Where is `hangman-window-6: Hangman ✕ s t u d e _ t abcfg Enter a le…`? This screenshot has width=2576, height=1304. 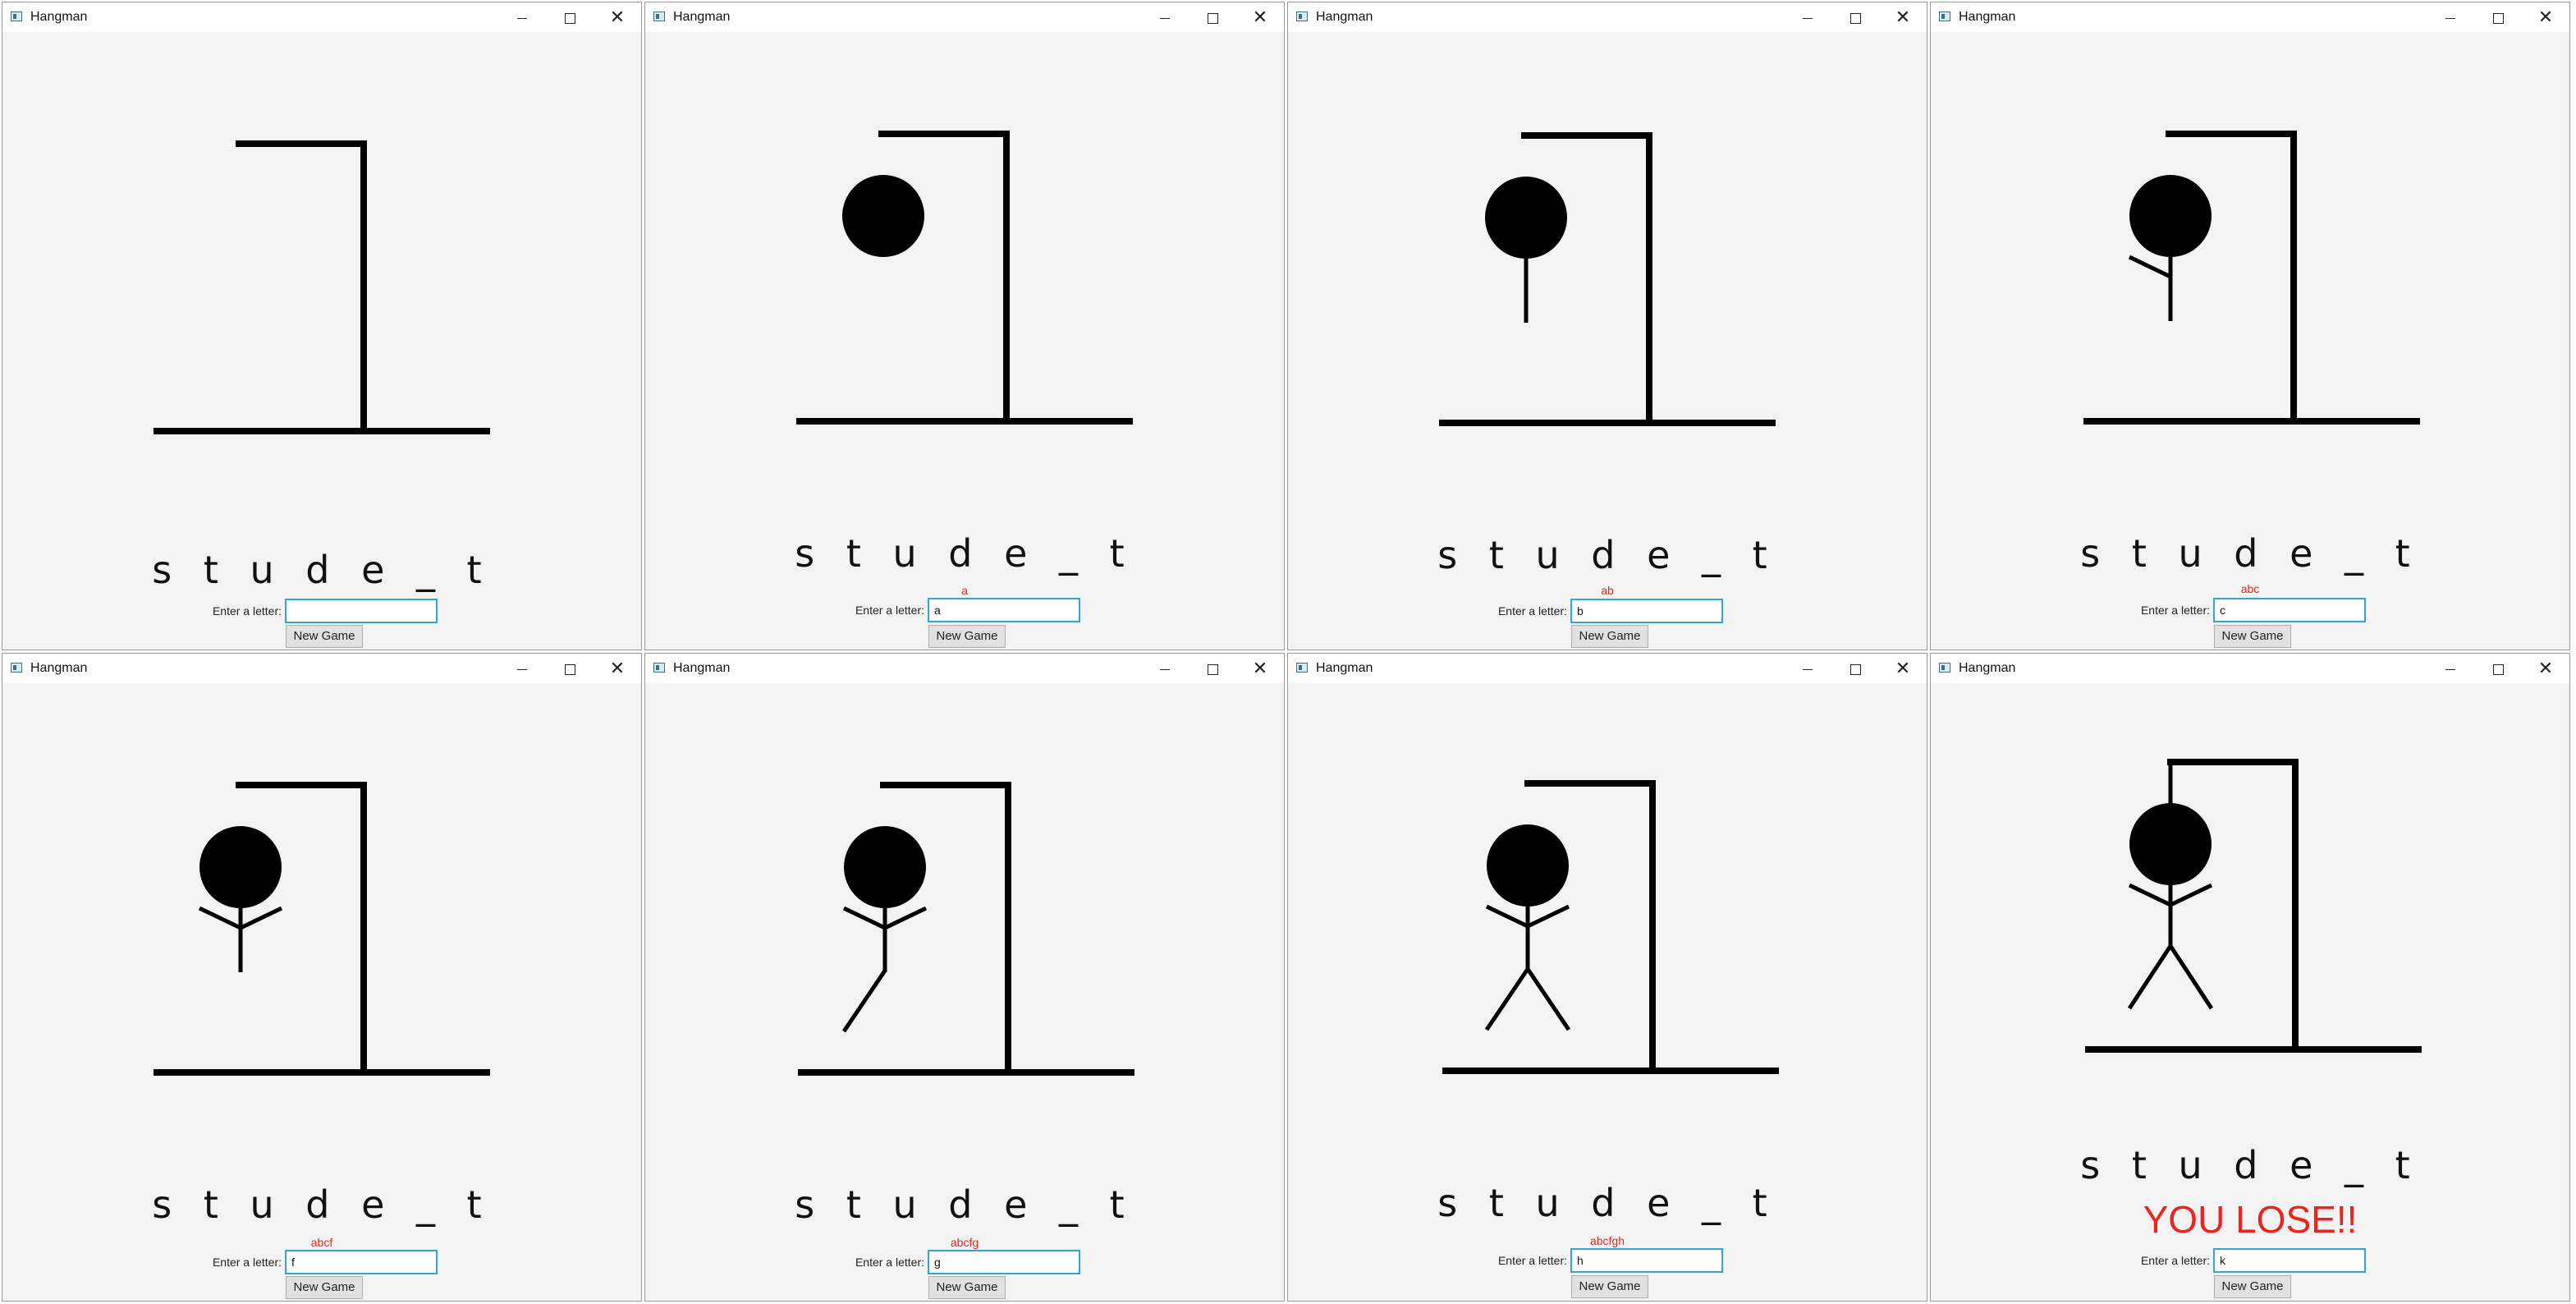
hangman-window-6: Hangman ✕ s t u d e _ t abcfg Enter a le… is located at coordinates (965, 977).